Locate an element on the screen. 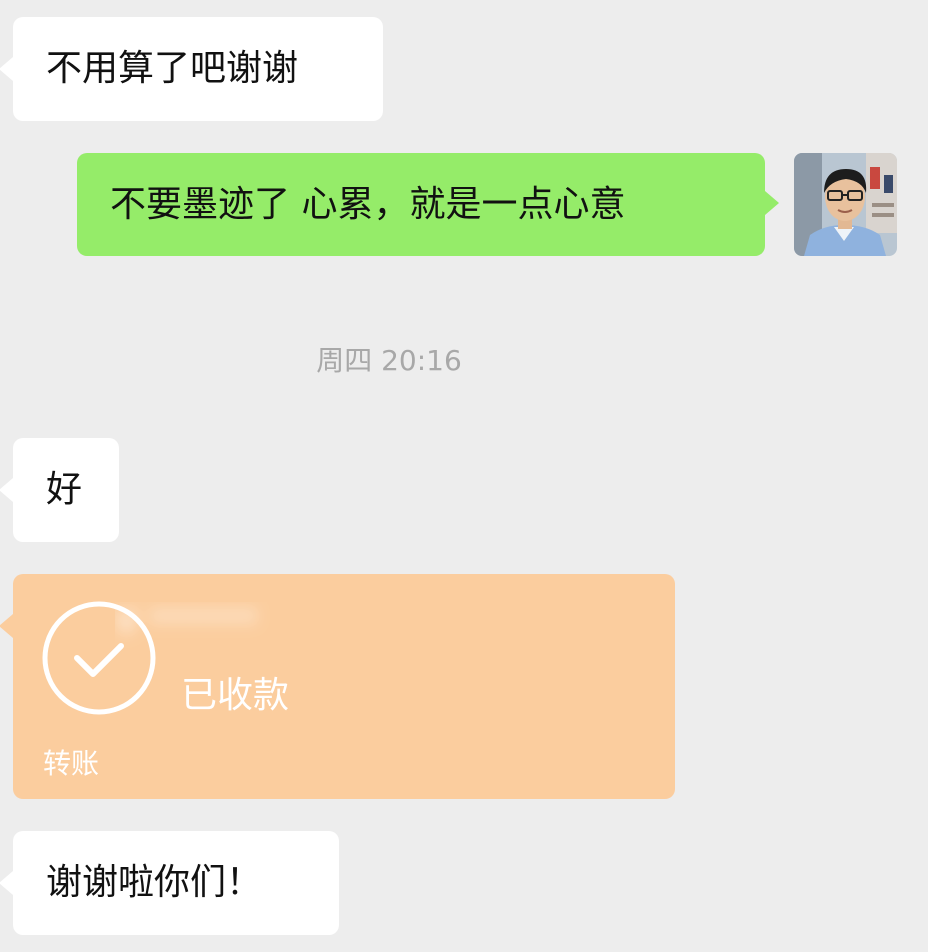 This screenshot has width=928, height=952. transfer-amount: ¥ ****** is located at coordinates (186, 622).